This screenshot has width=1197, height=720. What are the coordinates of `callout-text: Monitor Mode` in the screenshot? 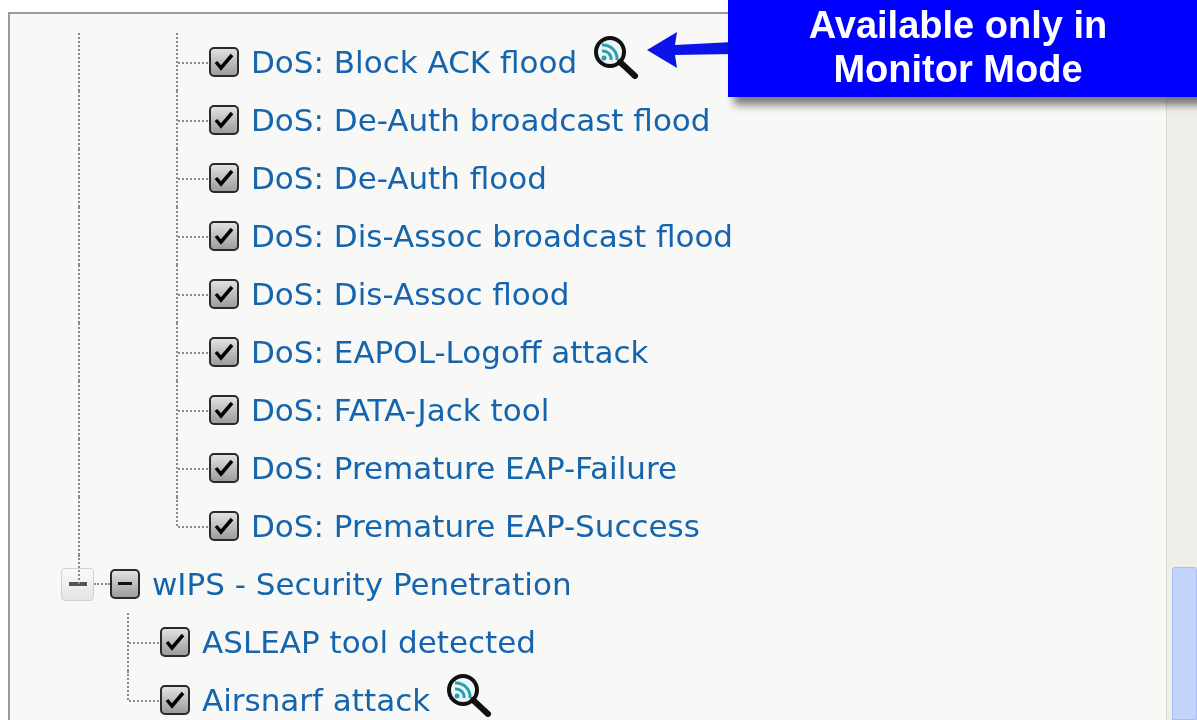 It's located at (958, 68).